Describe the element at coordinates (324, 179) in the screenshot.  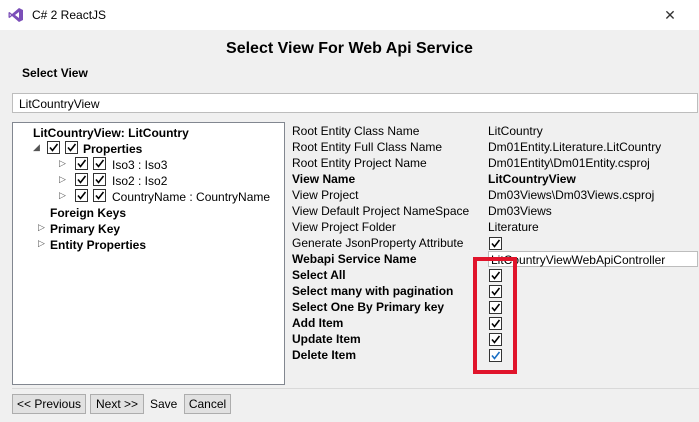
I see `prop-label: View Name` at that location.